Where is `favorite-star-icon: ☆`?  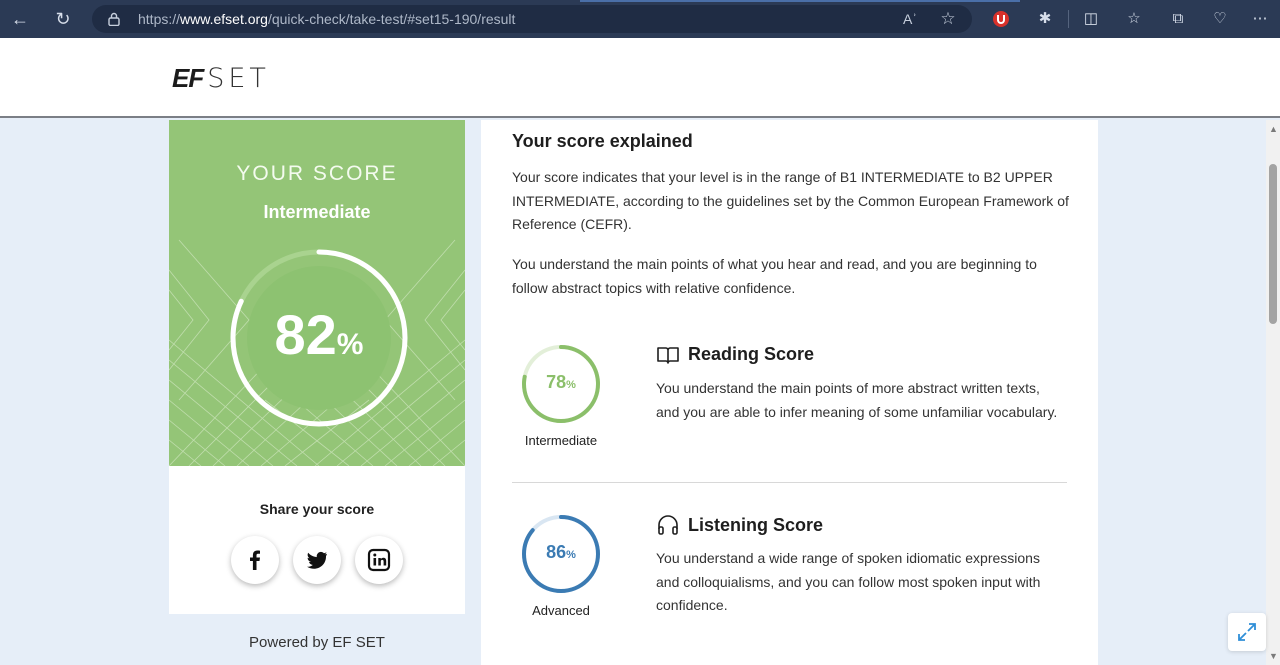 favorite-star-icon: ☆ is located at coordinates (948, 19).